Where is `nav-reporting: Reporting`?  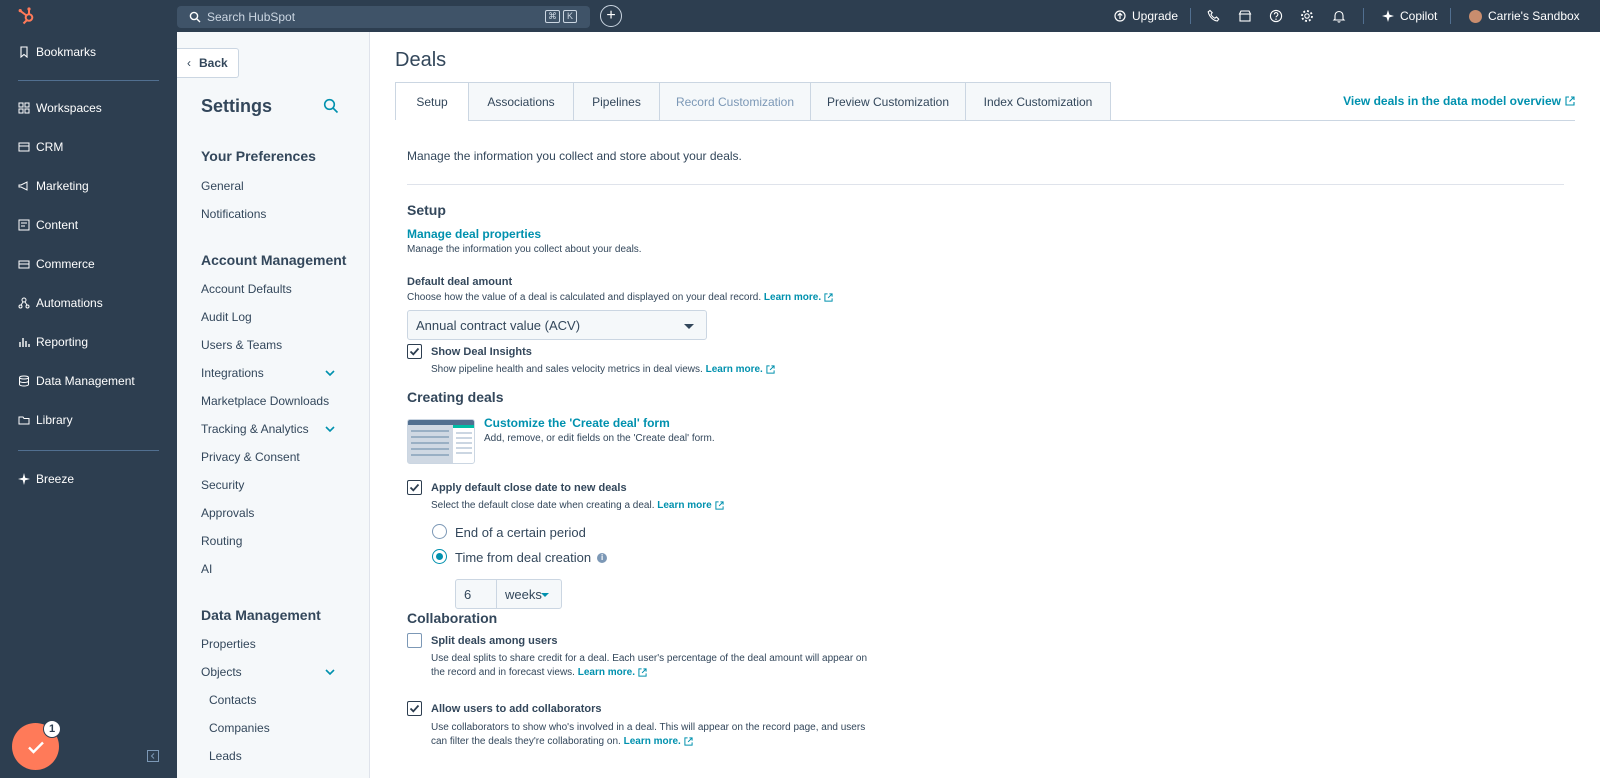 nav-reporting: Reporting is located at coordinates (53, 342).